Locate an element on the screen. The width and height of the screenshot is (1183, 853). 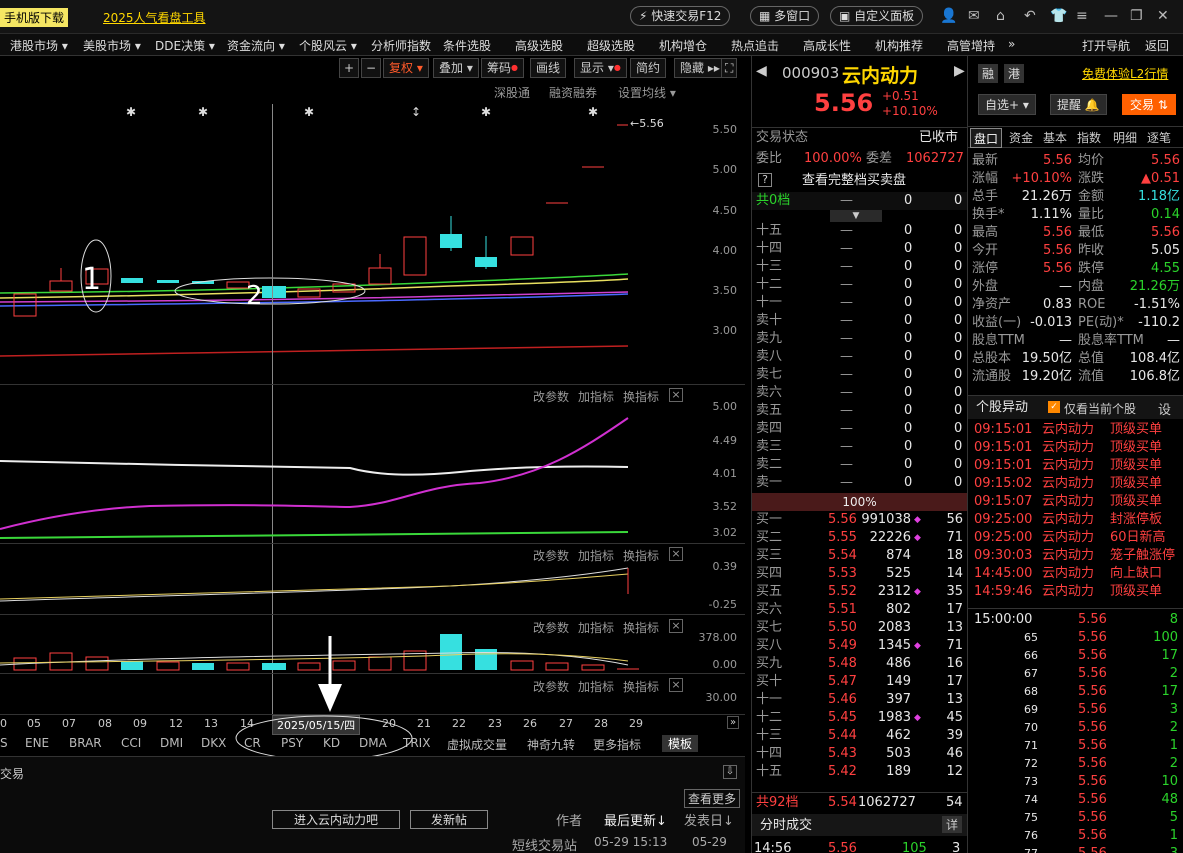
simple-button: 简约 is located at coordinates (648, 68).